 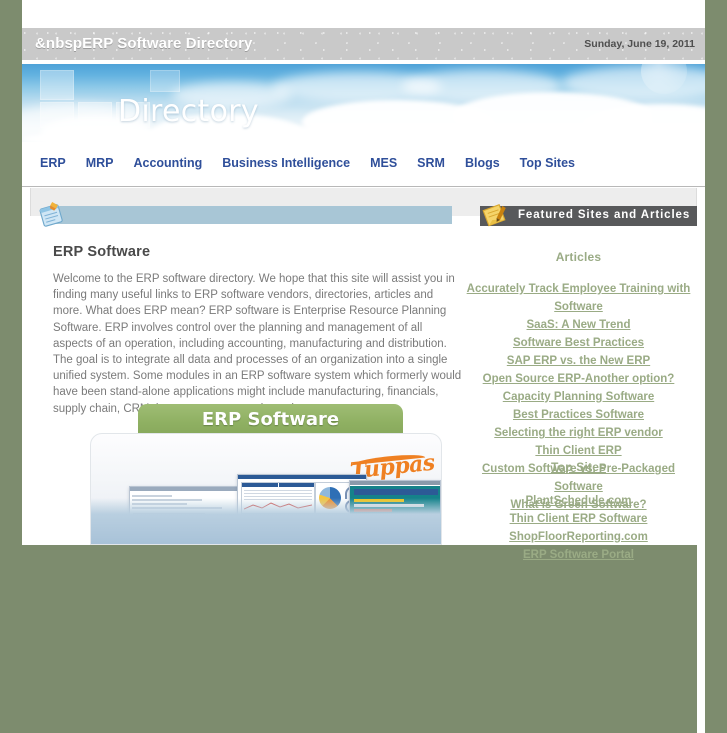 What do you see at coordinates (547, 163) in the screenshot?
I see `nav-item-top-sites: Top Sites` at bounding box center [547, 163].